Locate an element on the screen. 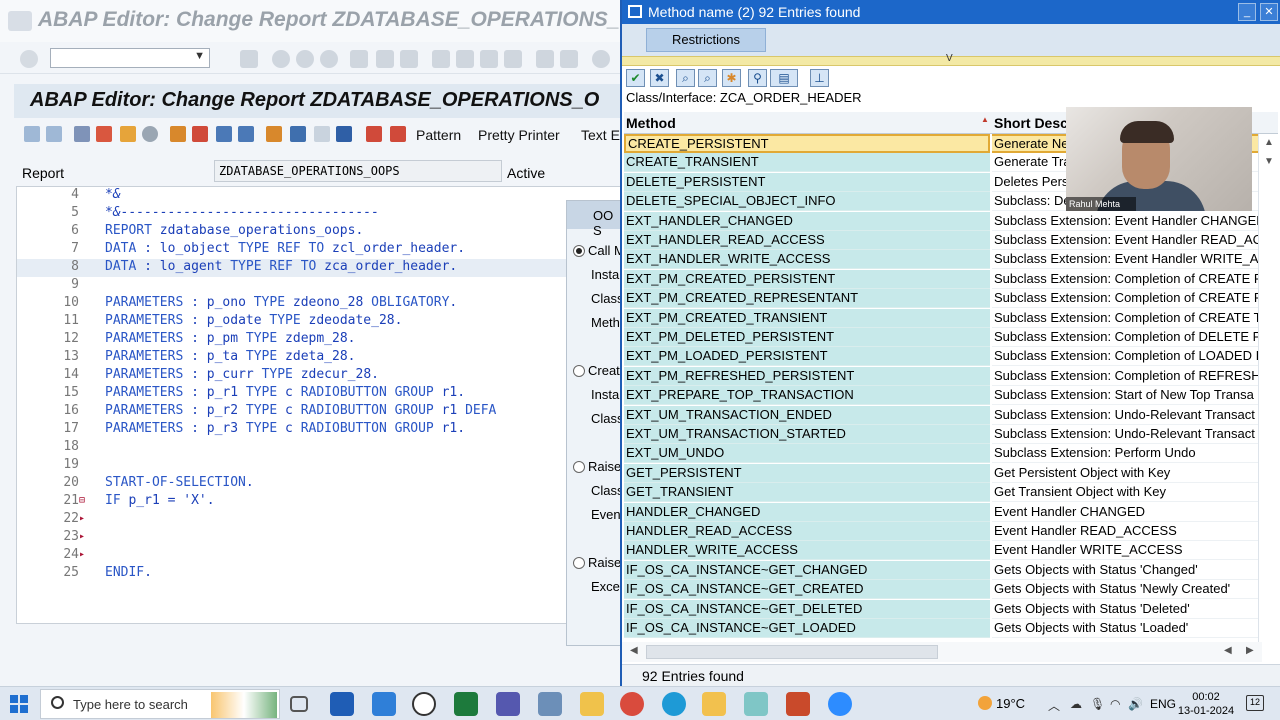  language-indicator: ENG is located at coordinates (1163, 704).